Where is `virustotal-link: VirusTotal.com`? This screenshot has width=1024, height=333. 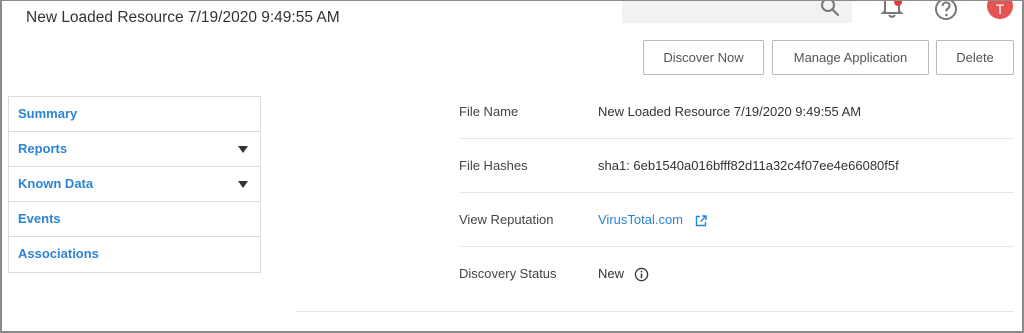
virustotal-link: VirusTotal.com is located at coordinates (640, 219).